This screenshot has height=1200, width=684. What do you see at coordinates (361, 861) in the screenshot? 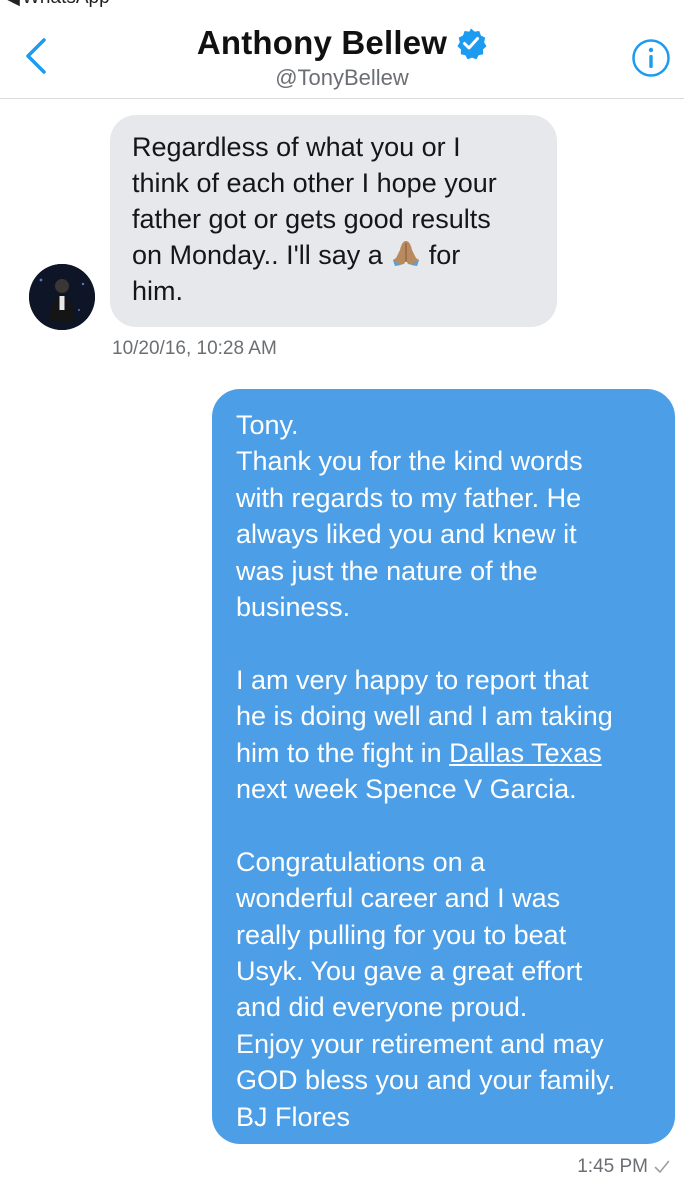
I see `message-line: Congratulations on a` at bounding box center [361, 861].